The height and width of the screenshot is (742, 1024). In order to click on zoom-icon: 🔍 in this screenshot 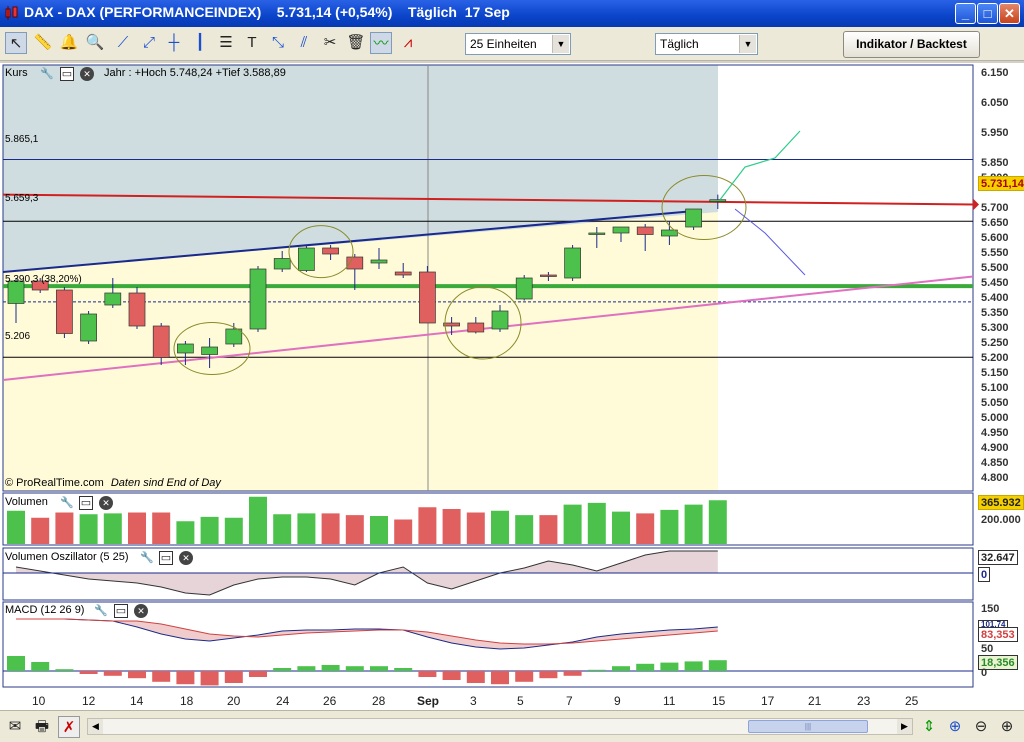, I will do `click(95, 43)`.